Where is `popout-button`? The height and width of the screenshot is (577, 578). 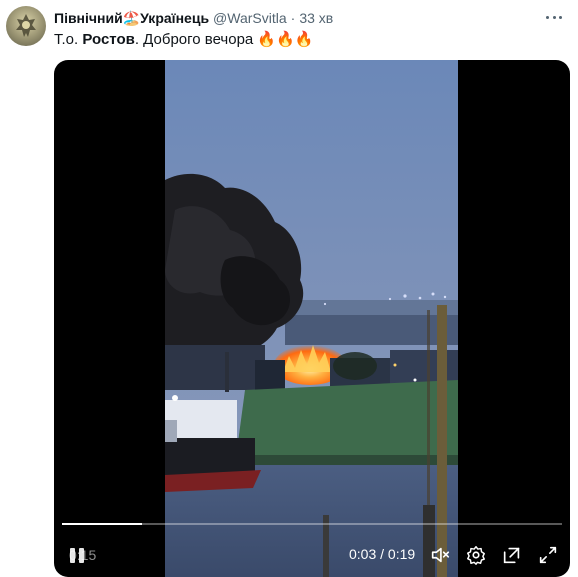
popout-button is located at coordinates (512, 555).